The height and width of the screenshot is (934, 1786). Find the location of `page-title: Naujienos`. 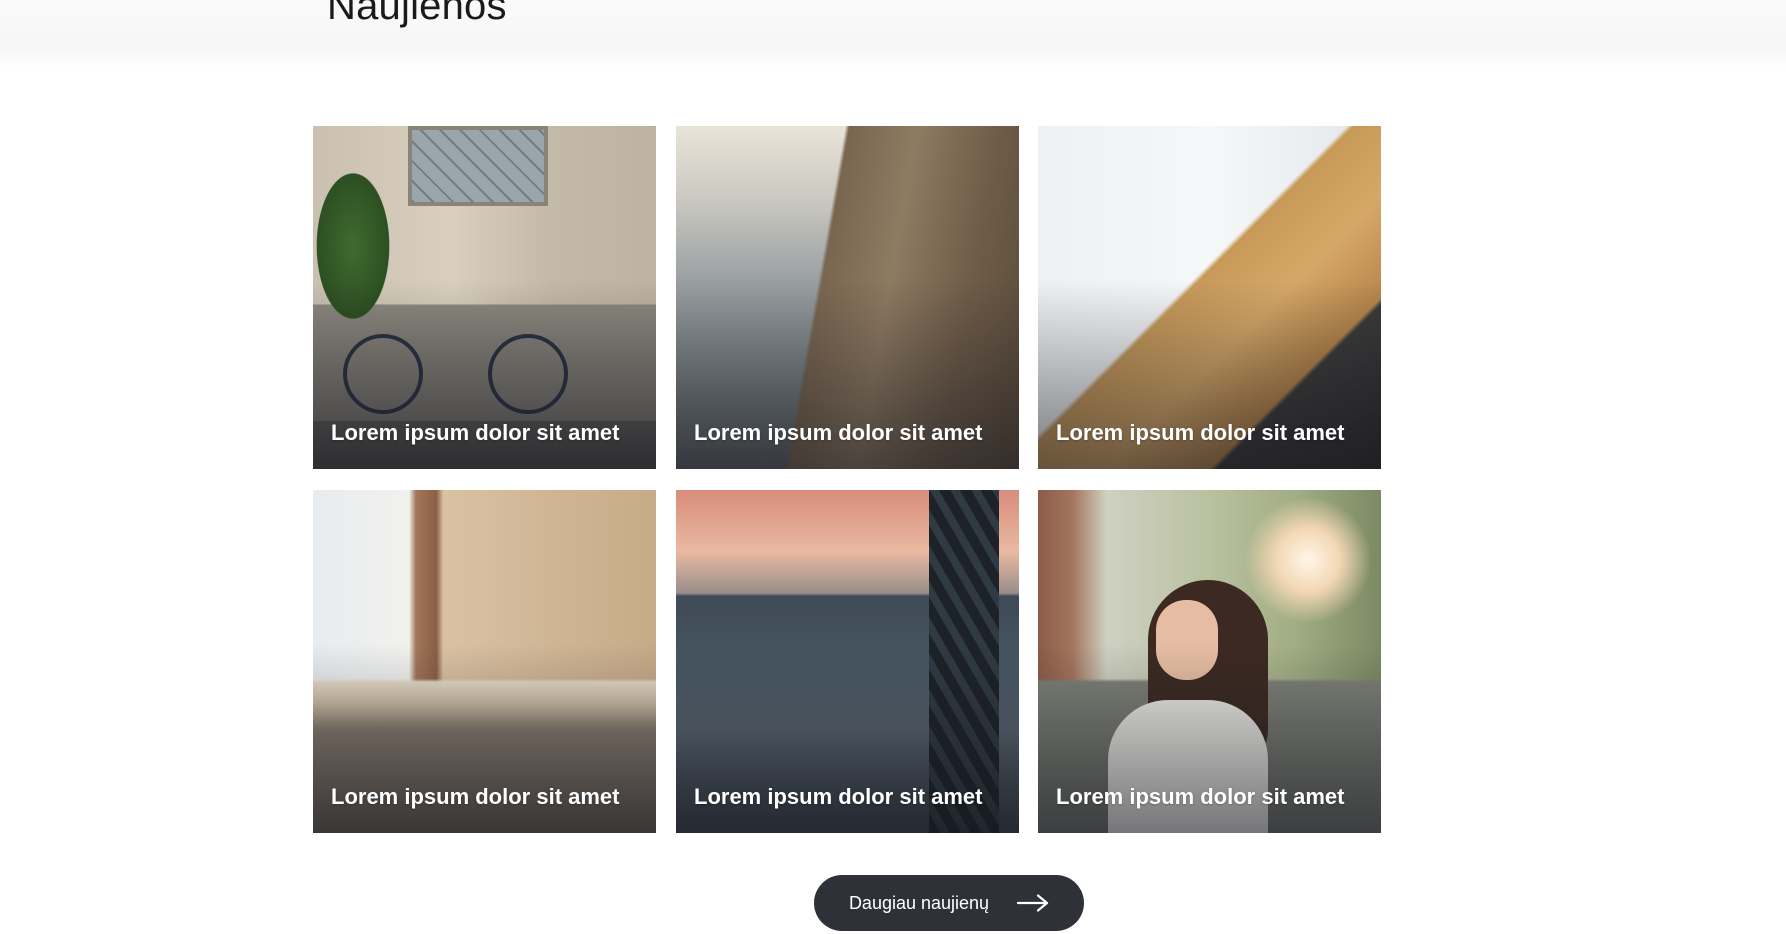

page-title: Naujienos is located at coordinates (417, 14).